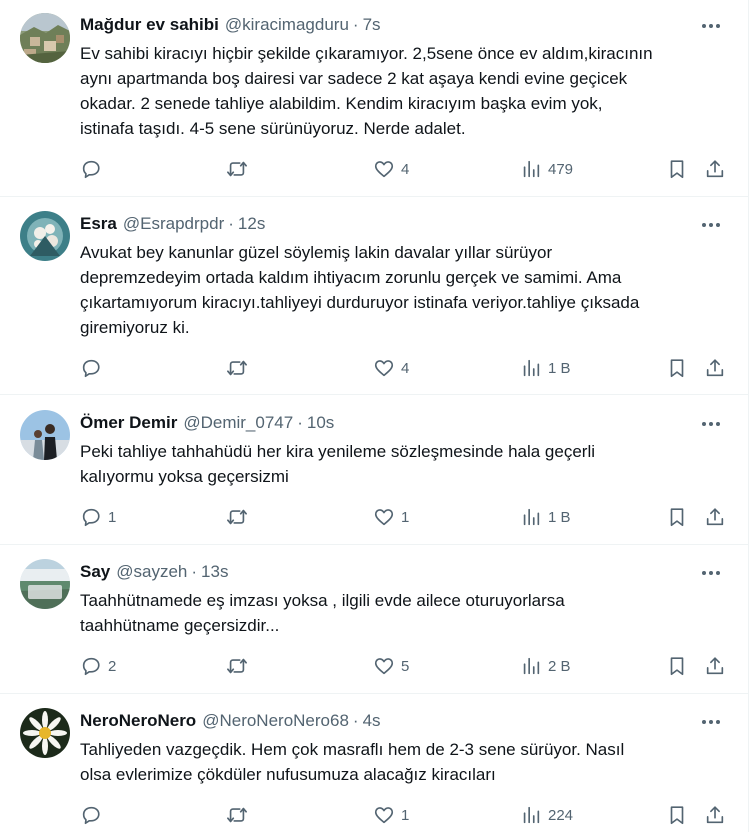 This screenshot has height=832, width=755. Describe the element at coordinates (545, 666) in the screenshot. I see `views-button: 2 B` at that location.